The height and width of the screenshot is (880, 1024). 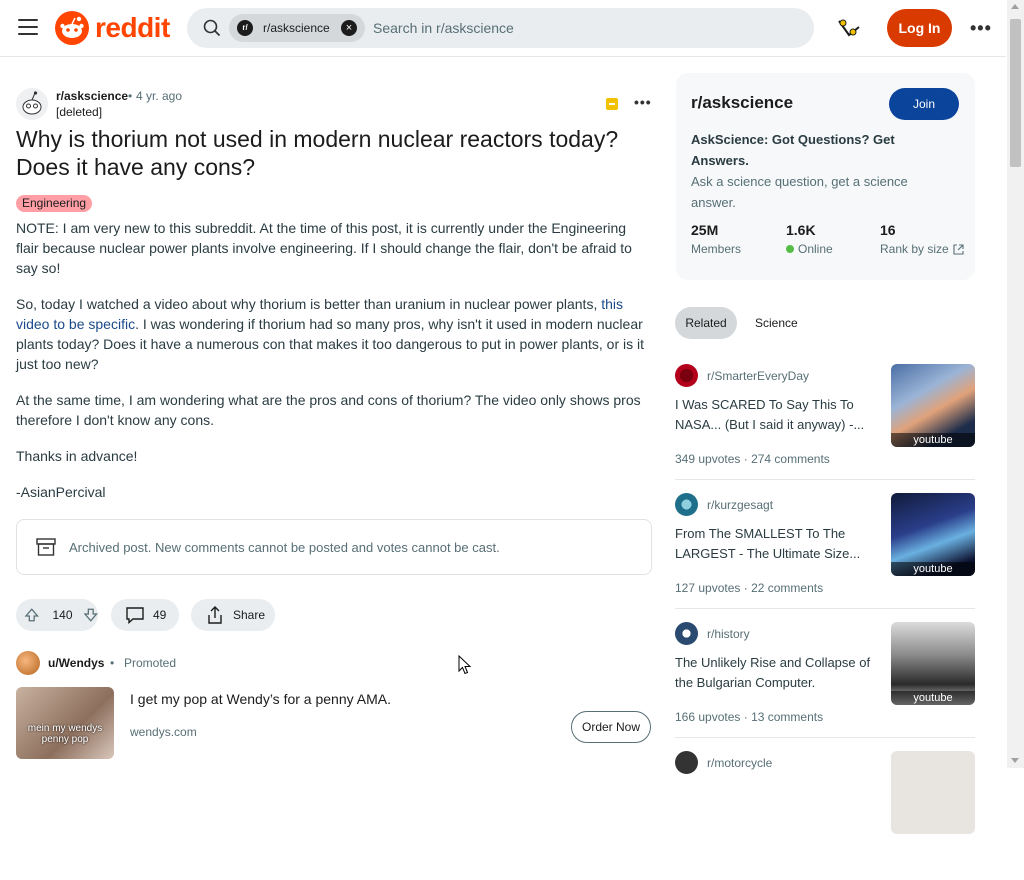 What do you see at coordinates (611, 727) in the screenshot?
I see `order-now-button: Order Now` at bounding box center [611, 727].